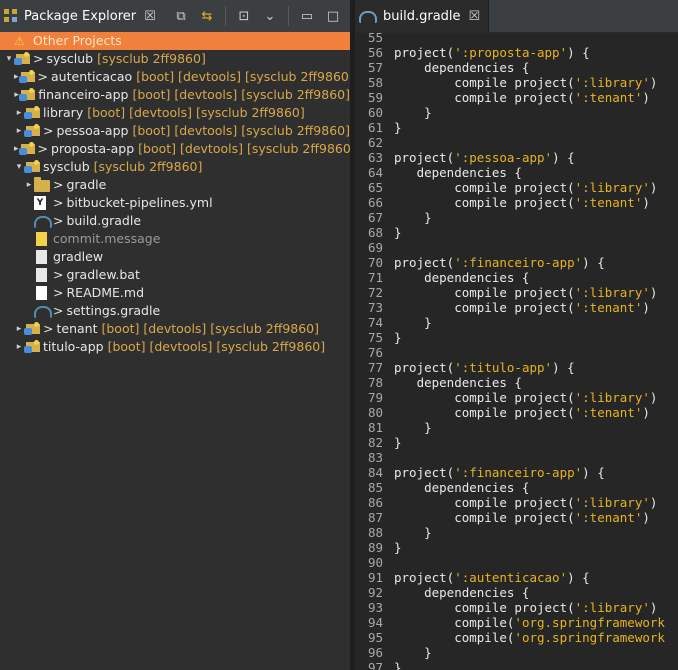  I want to click on code-line: 68}, so click(516, 232).